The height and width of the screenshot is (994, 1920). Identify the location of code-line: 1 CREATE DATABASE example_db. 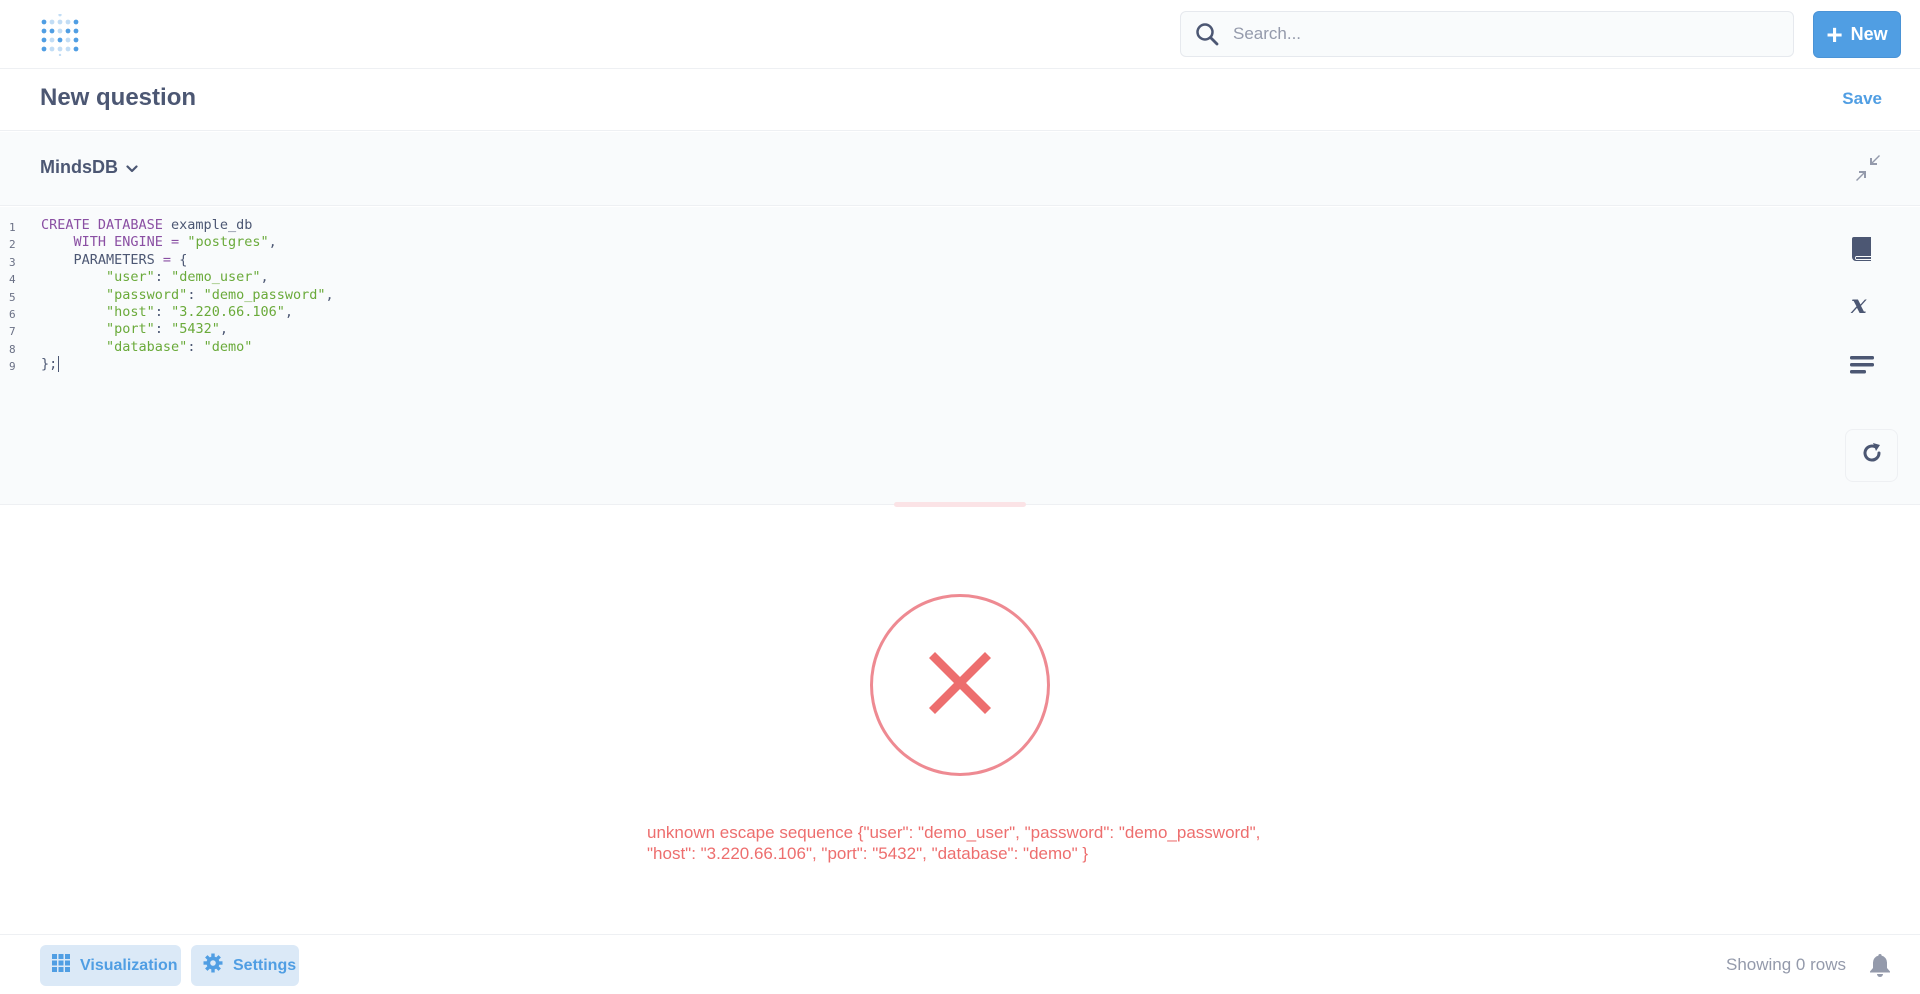
(167, 225).